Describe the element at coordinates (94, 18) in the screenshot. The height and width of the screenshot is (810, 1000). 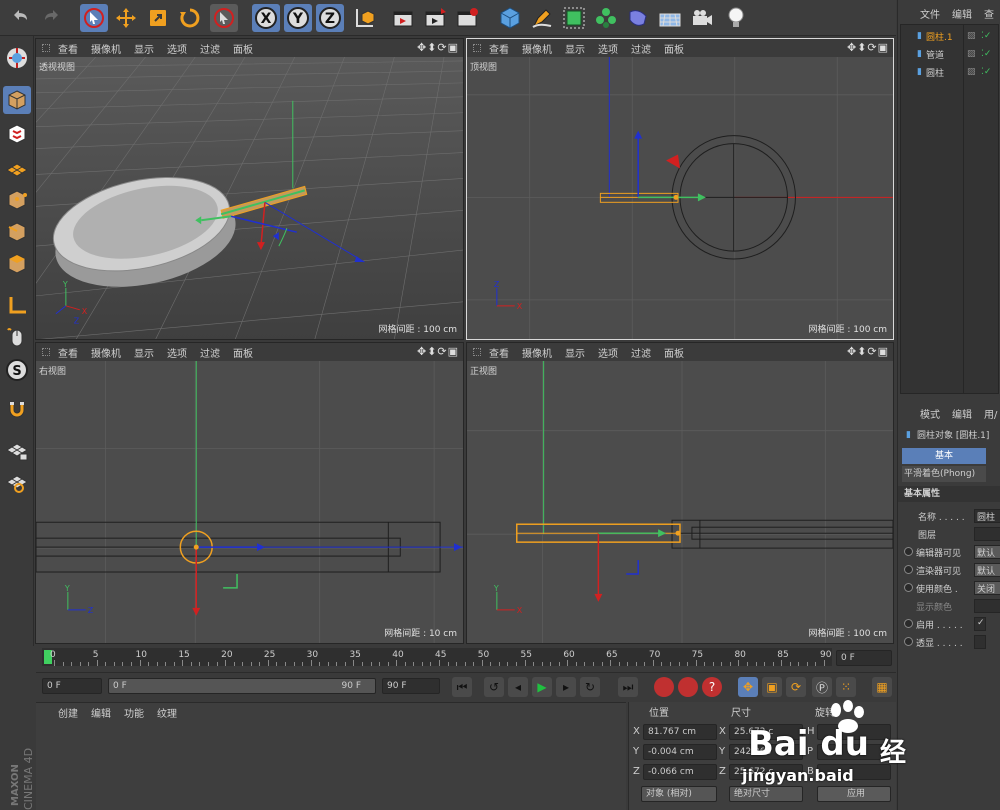
I see `live-select-icon` at that location.